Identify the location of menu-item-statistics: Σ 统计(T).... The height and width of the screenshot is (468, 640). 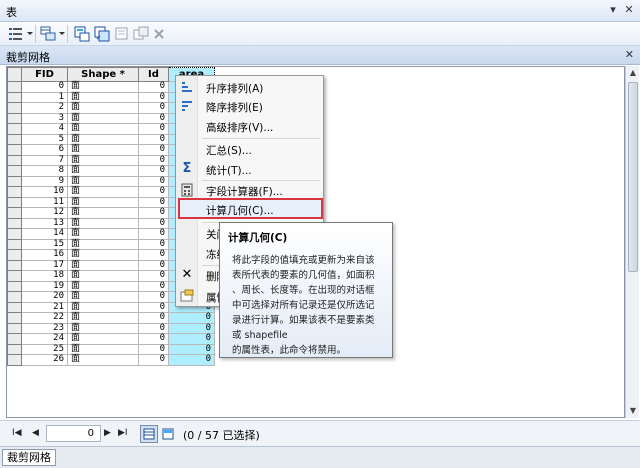
(249, 169).